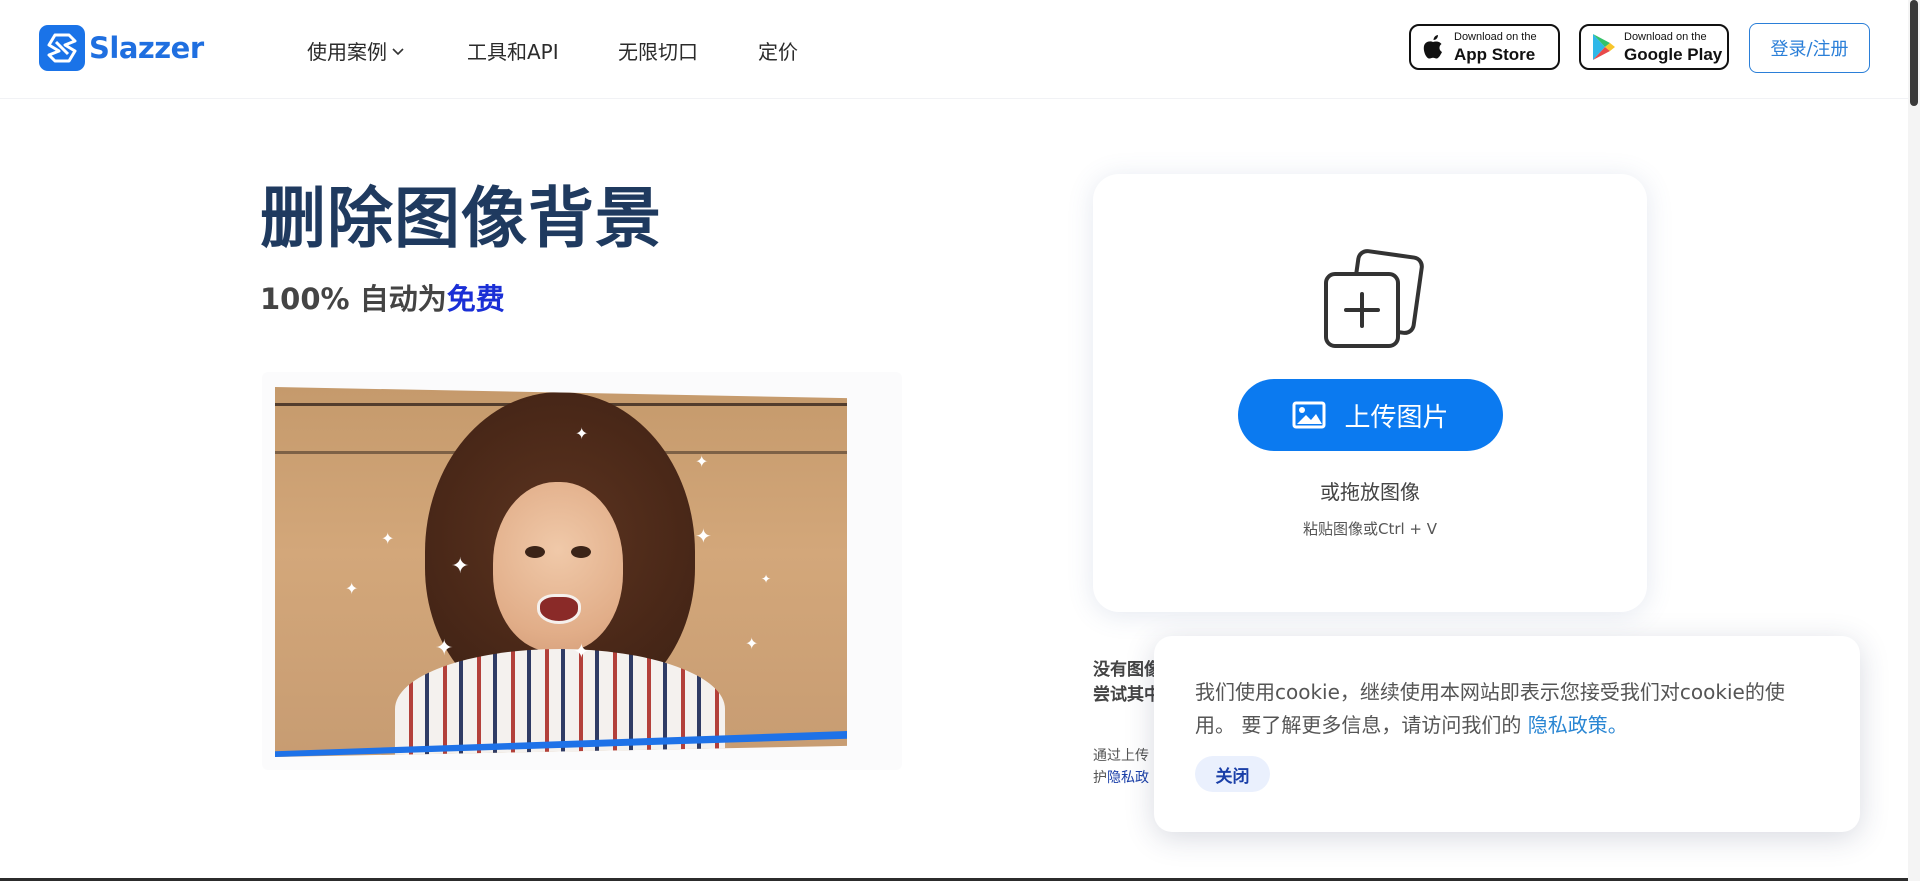 This screenshot has height=881, width=1920. I want to click on upload-image-button: 上传图片, so click(1370, 415).